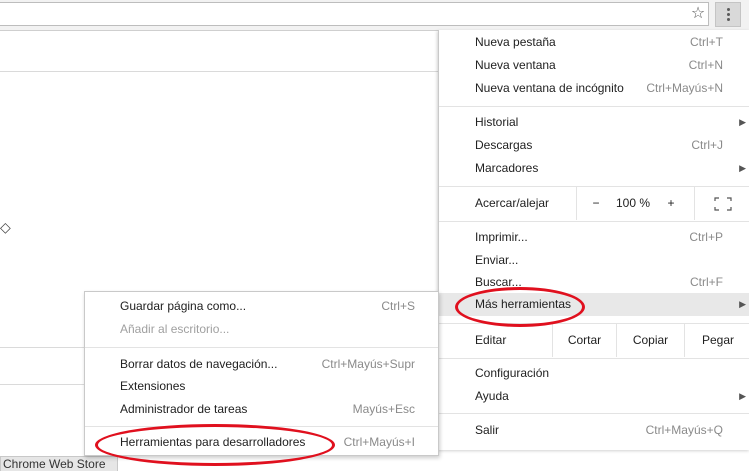  What do you see at coordinates (507, 168) in the screenshot?
I see `menu-item-label: Marcadores` at bounding box center [507, 168].